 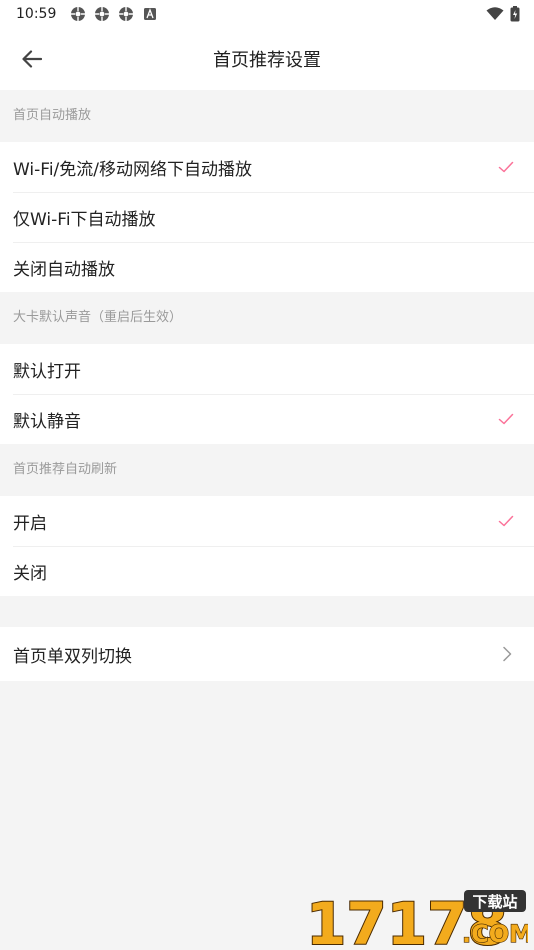 What do you see at coordinates (267, 470) in the screenshot?
I see `section-label: 首页推荐自动刷新` at bounding box center [267, 470].